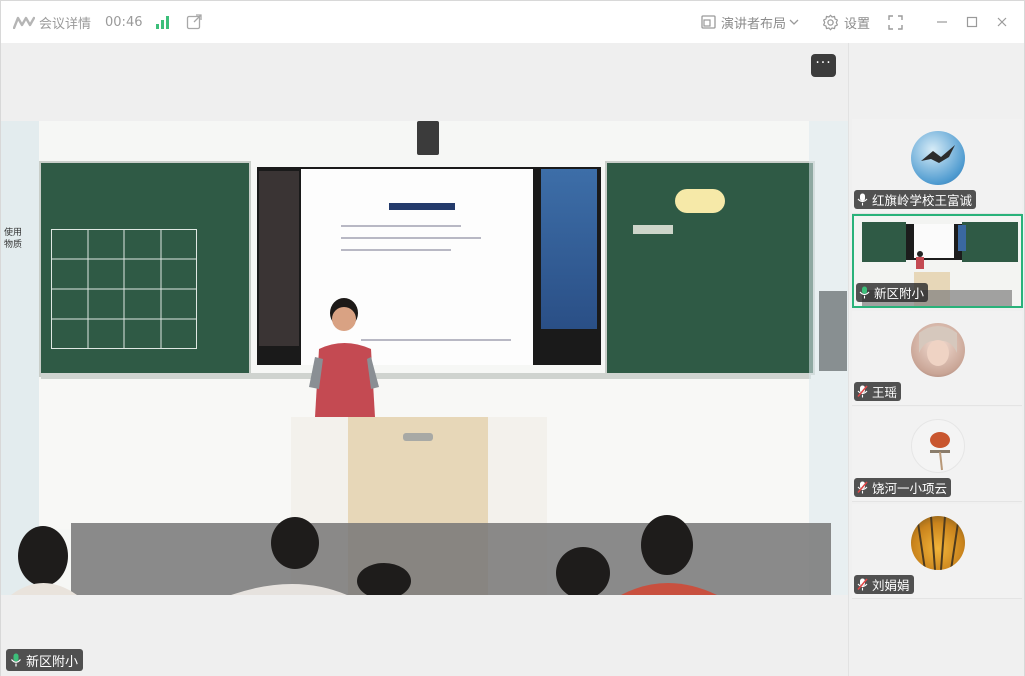 This screenshot has height=676, width=1025. I want to click on close-button, so click(1002, 22).